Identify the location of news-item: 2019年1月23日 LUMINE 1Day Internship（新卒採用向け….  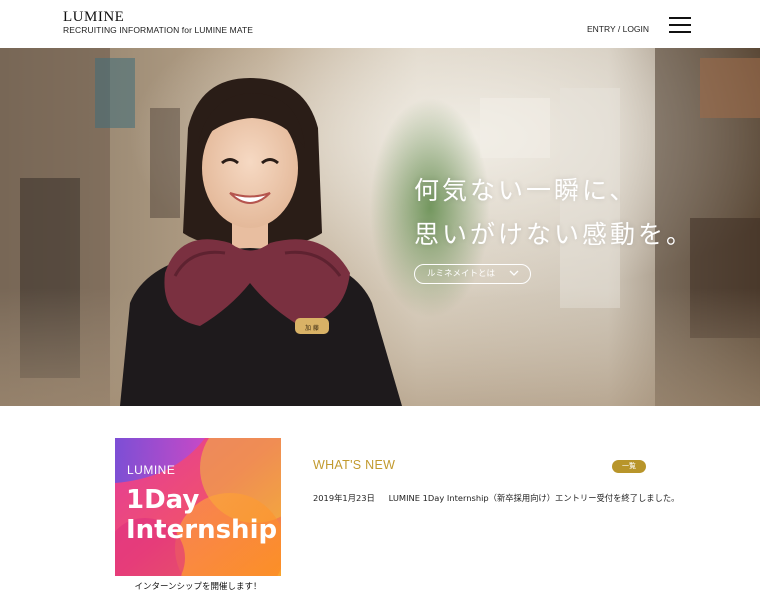
(496, 498).